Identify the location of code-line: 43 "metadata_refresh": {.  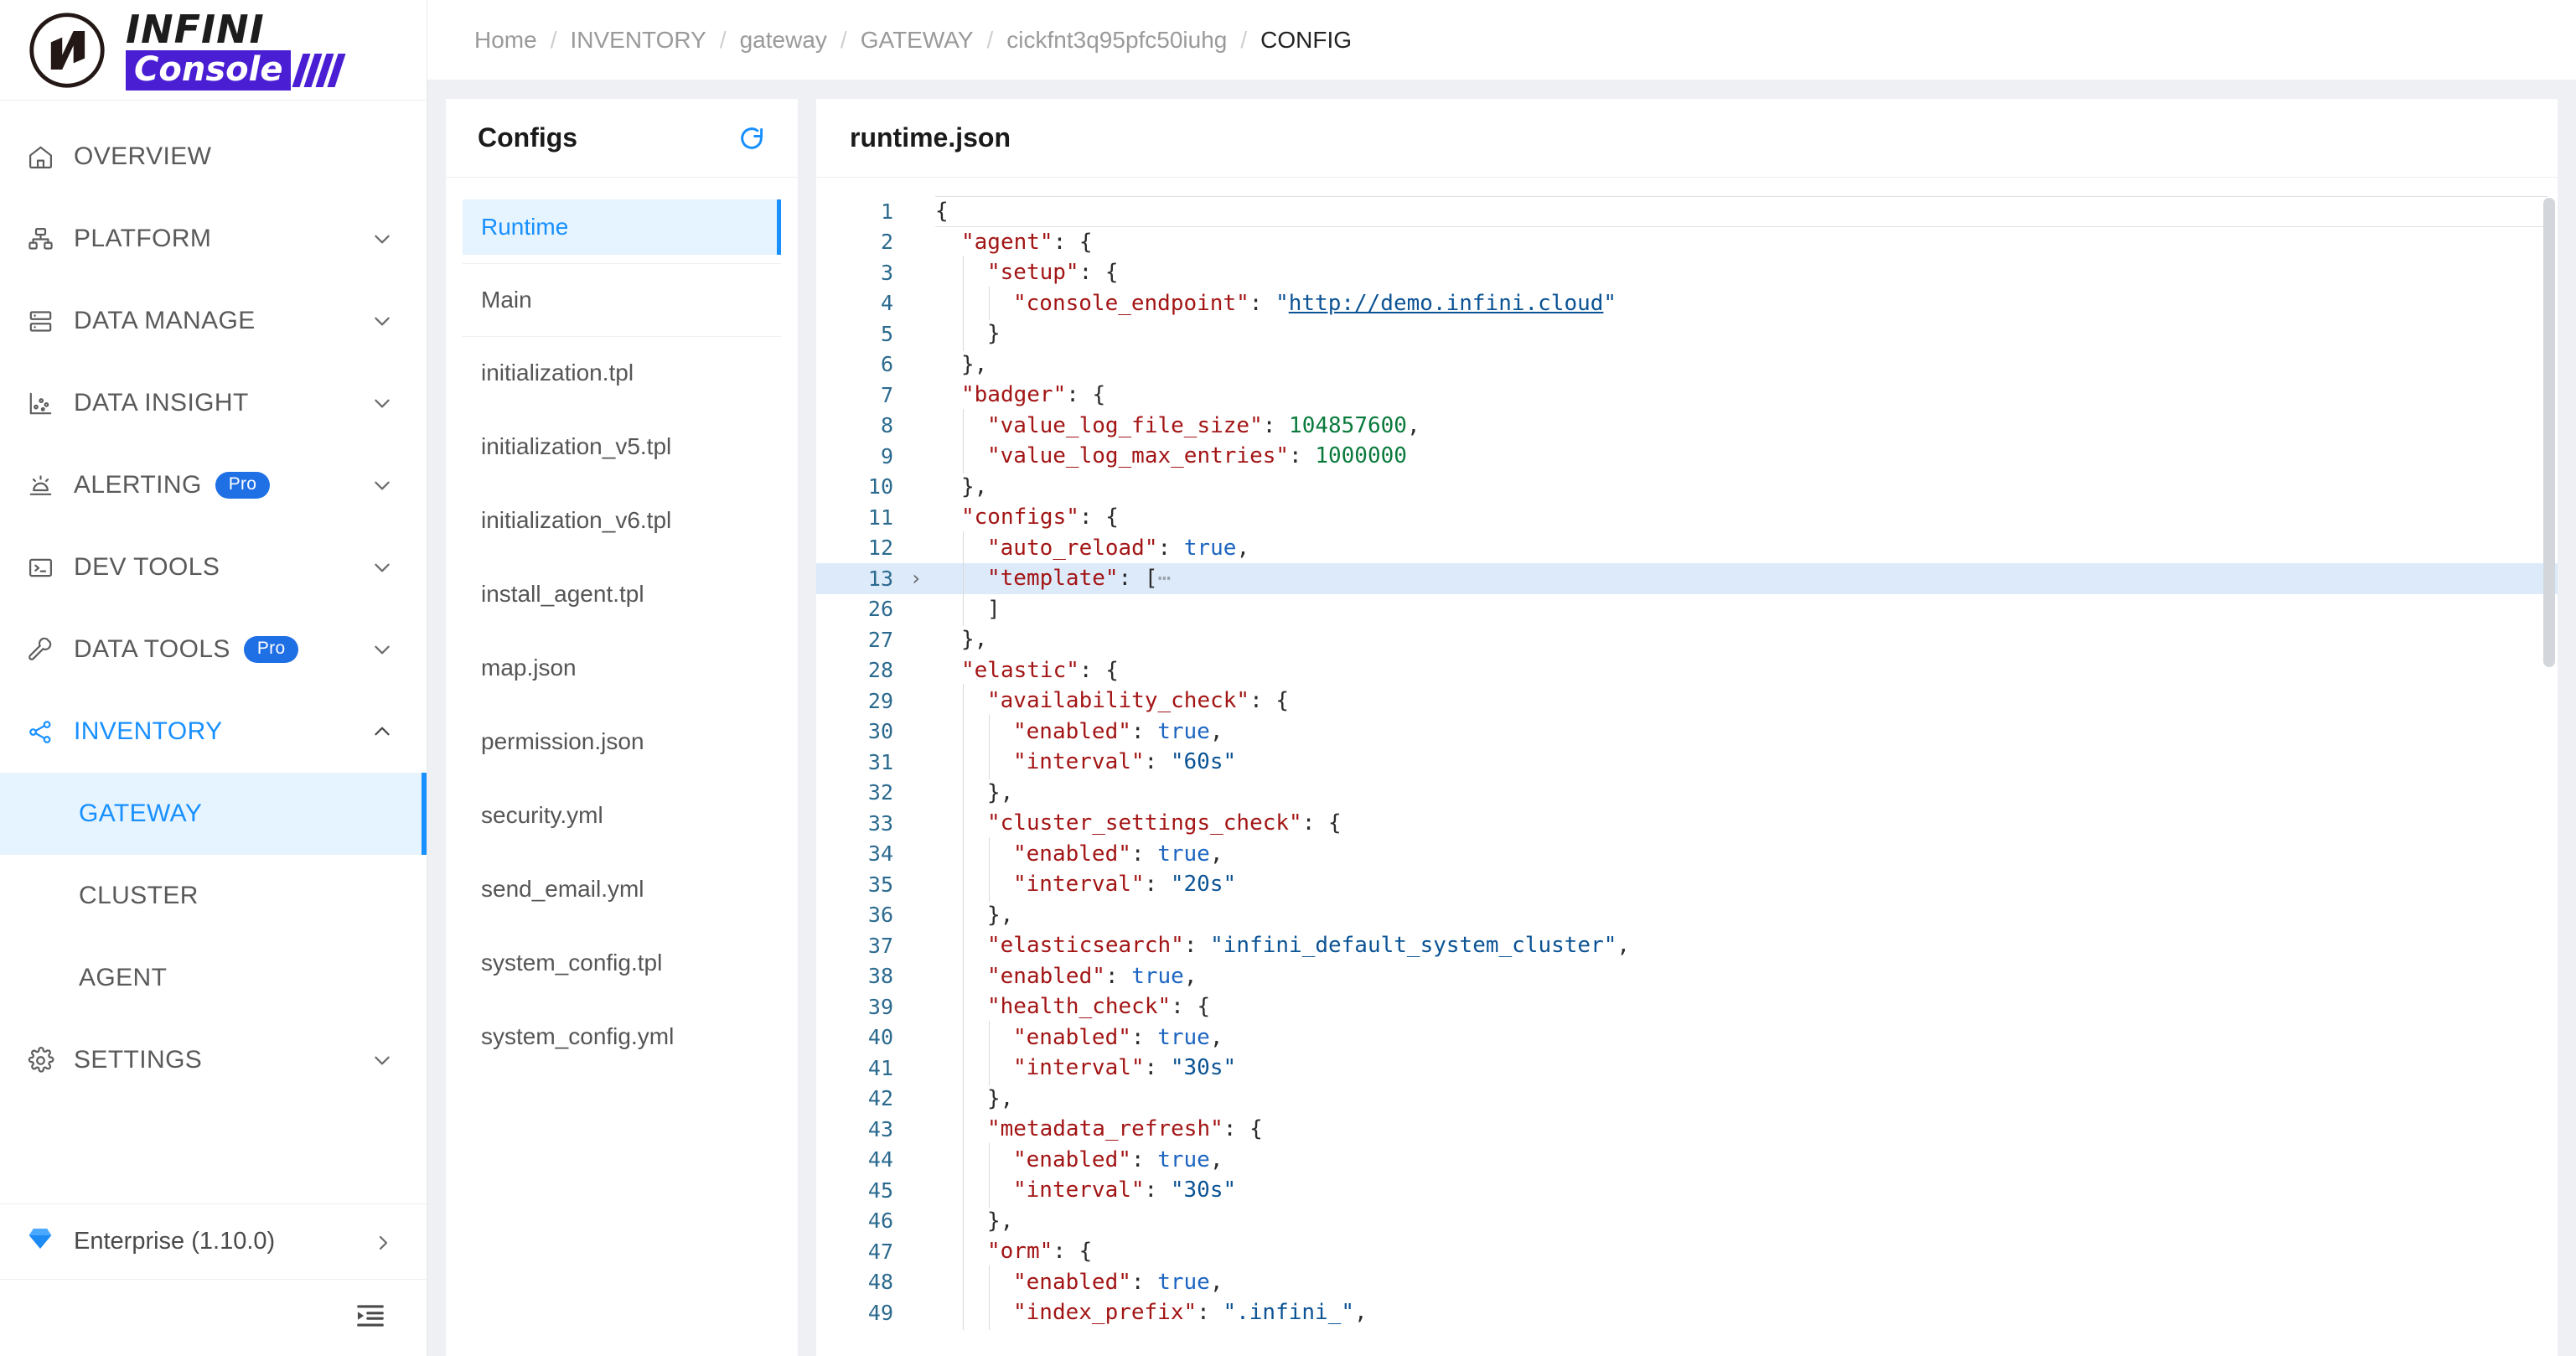
(1687, 1129).